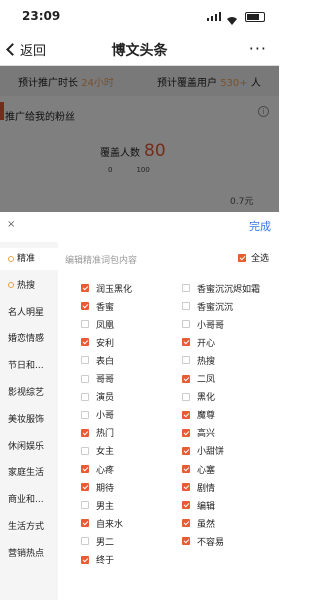 The height and width of the screenshot is (600, 320). Describe the element at coordinates (105, 488) in the screenshot. I see `keyword-label: 期待` at that location.